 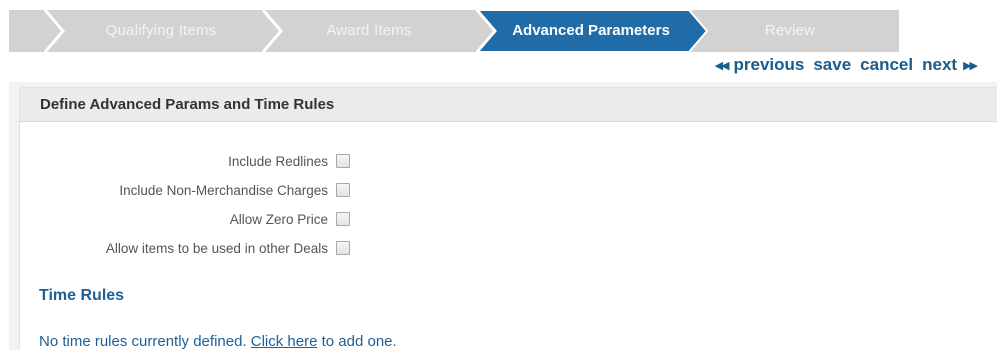 What do you see at coordinates (832, 65) in the screenshot?
I see `save-link: save` at bounding box center [832, 65].